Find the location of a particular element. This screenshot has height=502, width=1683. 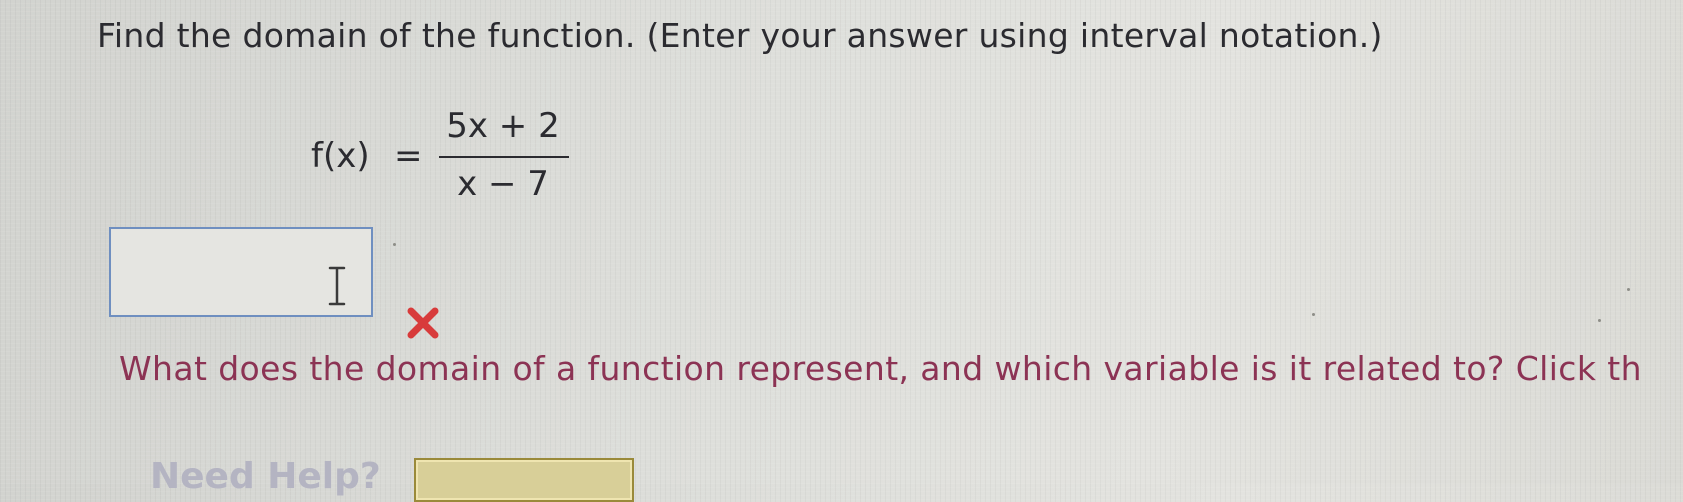

function-lhs: f(x) is located at coordinates (340, 156).